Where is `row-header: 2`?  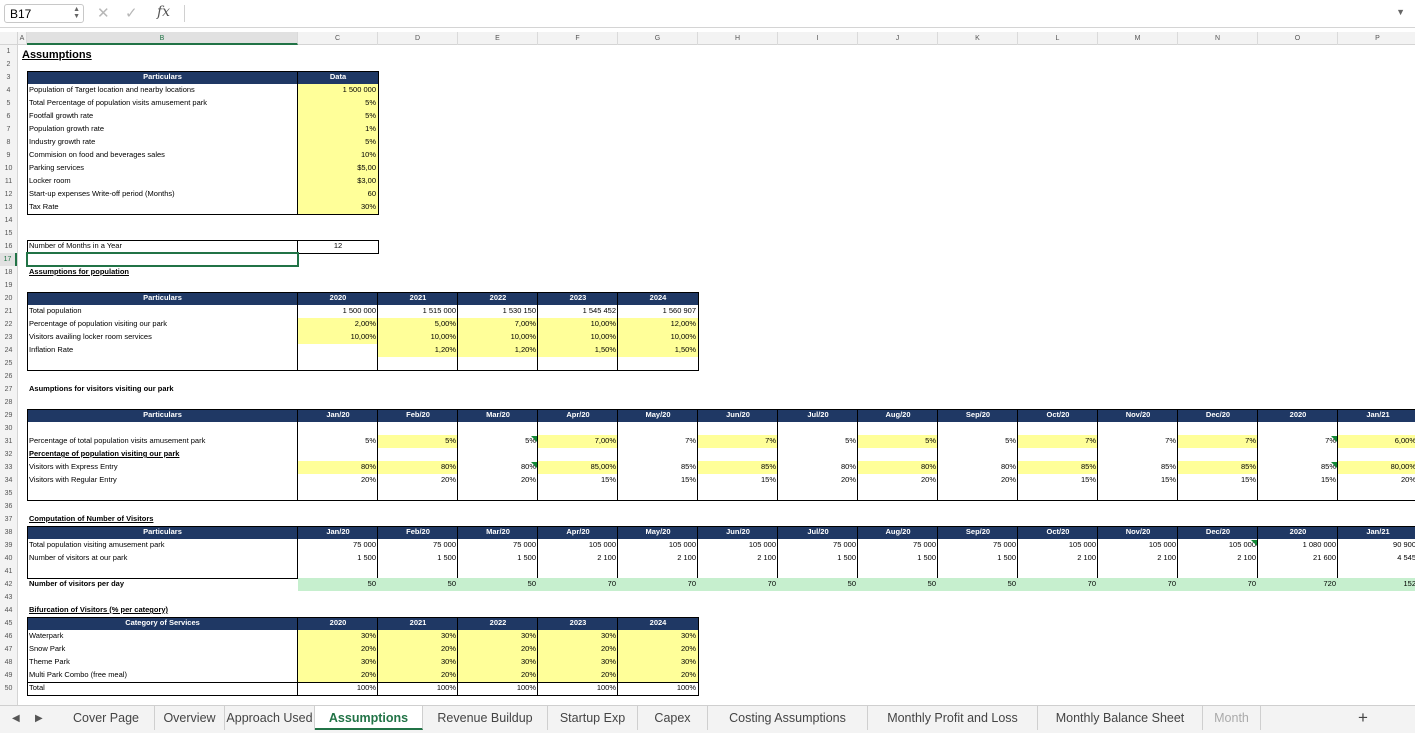
row-header: 2 is located at coordinates (8, 64).